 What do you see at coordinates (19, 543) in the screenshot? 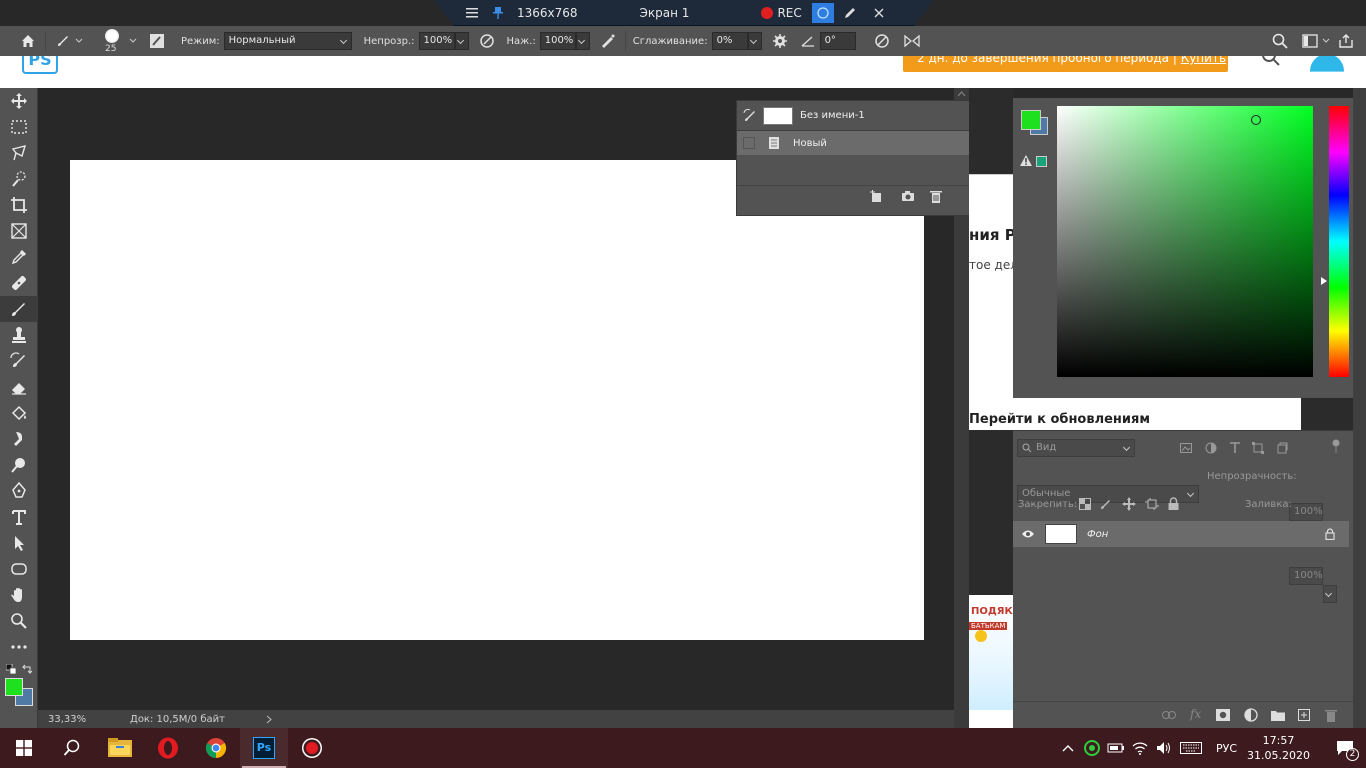
I see `path-selection-tool-icon` at bounding box center [19, 543].